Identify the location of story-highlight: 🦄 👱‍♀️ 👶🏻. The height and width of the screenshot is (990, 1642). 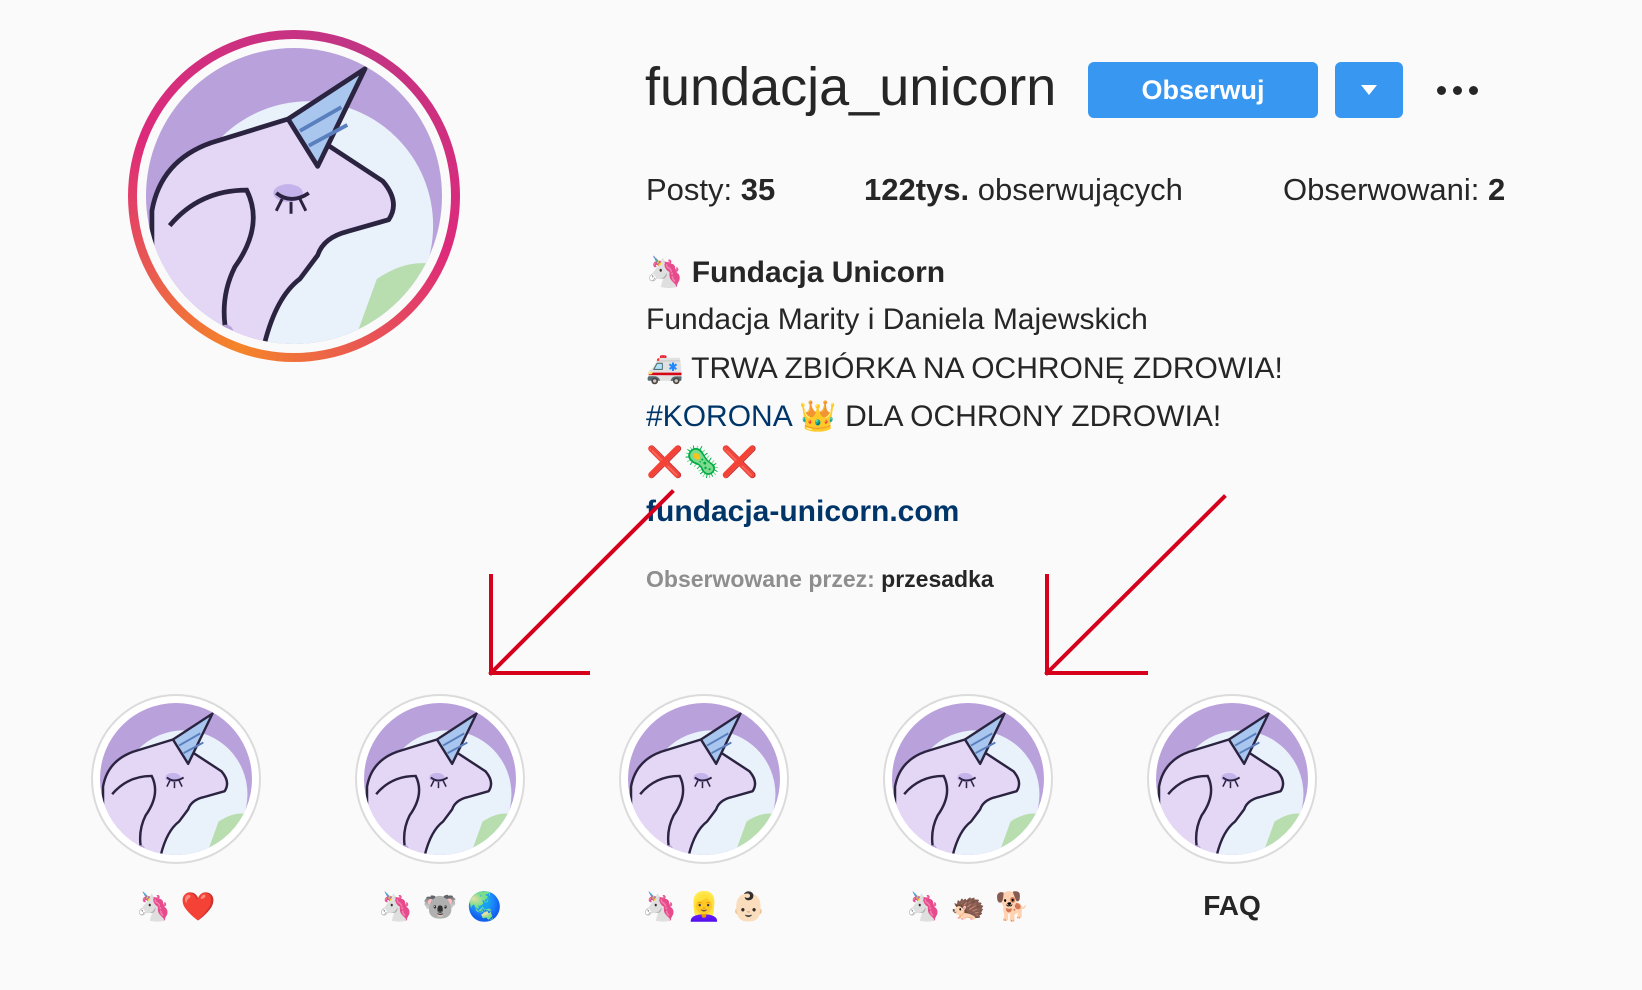
(704, 808).